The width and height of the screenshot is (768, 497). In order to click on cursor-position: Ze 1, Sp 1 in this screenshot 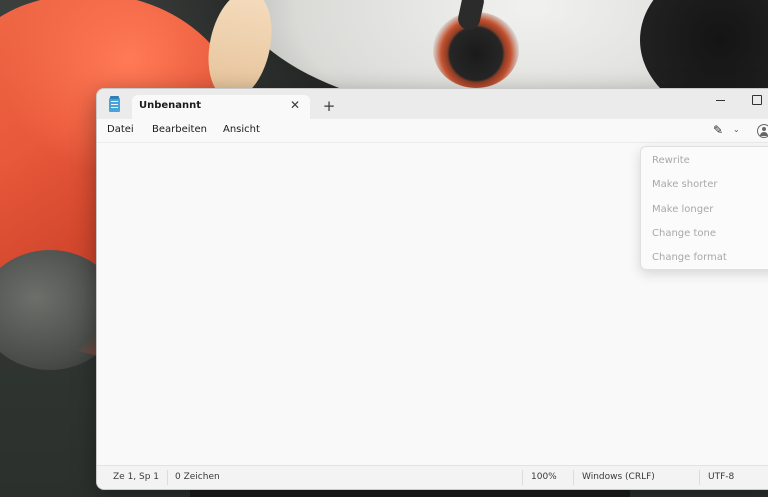, I will do `click(136, 477)`.